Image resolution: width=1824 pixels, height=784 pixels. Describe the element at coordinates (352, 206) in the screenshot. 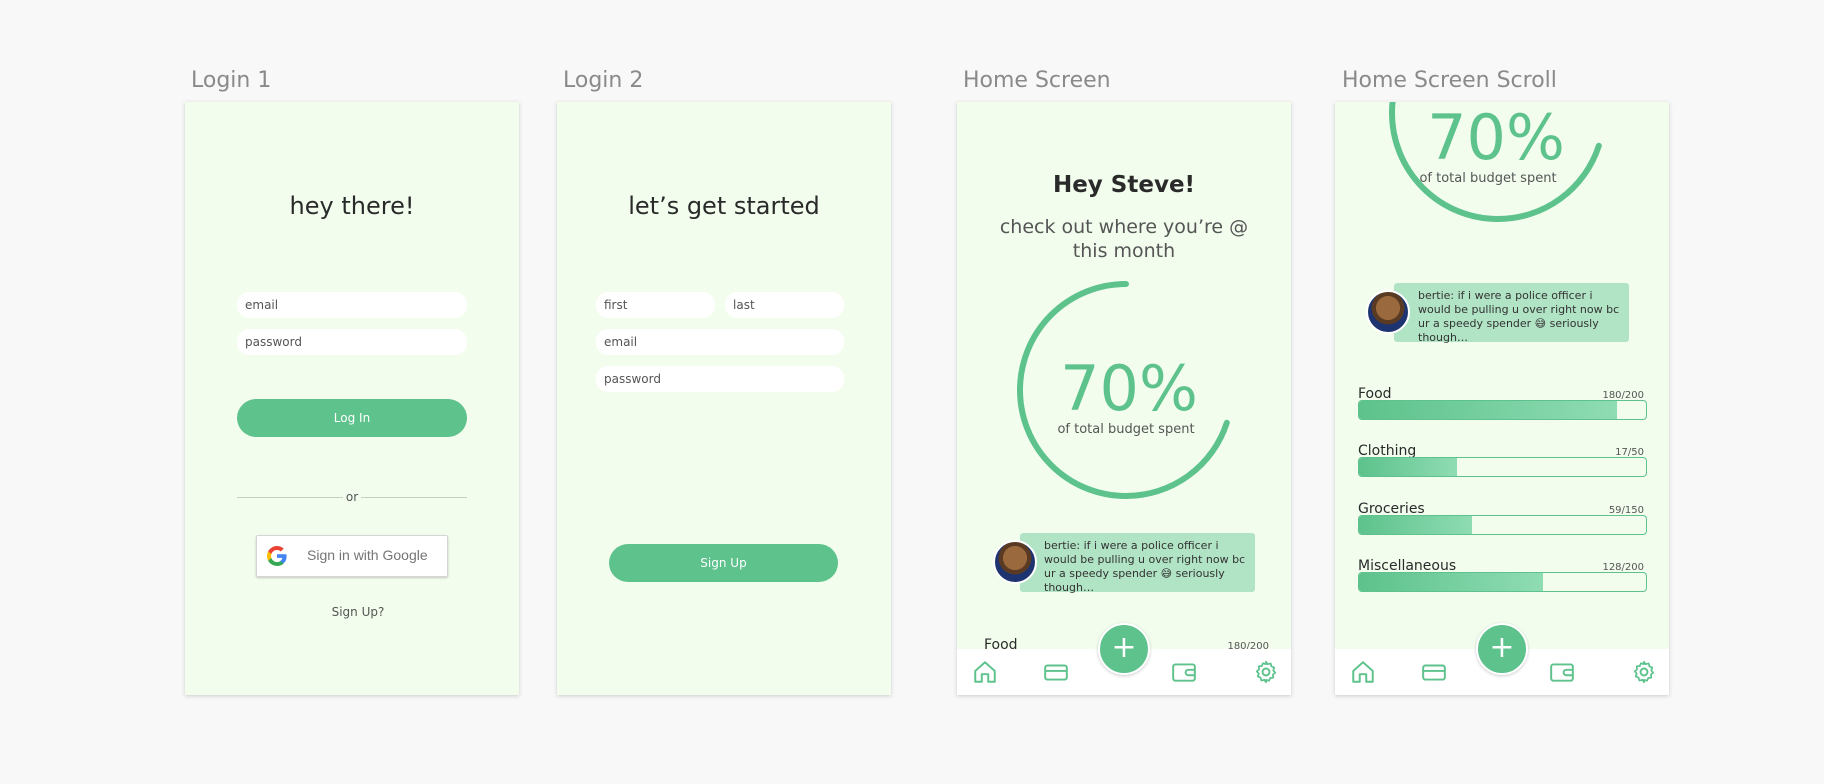

I see `page-title: hey there!` at that location.